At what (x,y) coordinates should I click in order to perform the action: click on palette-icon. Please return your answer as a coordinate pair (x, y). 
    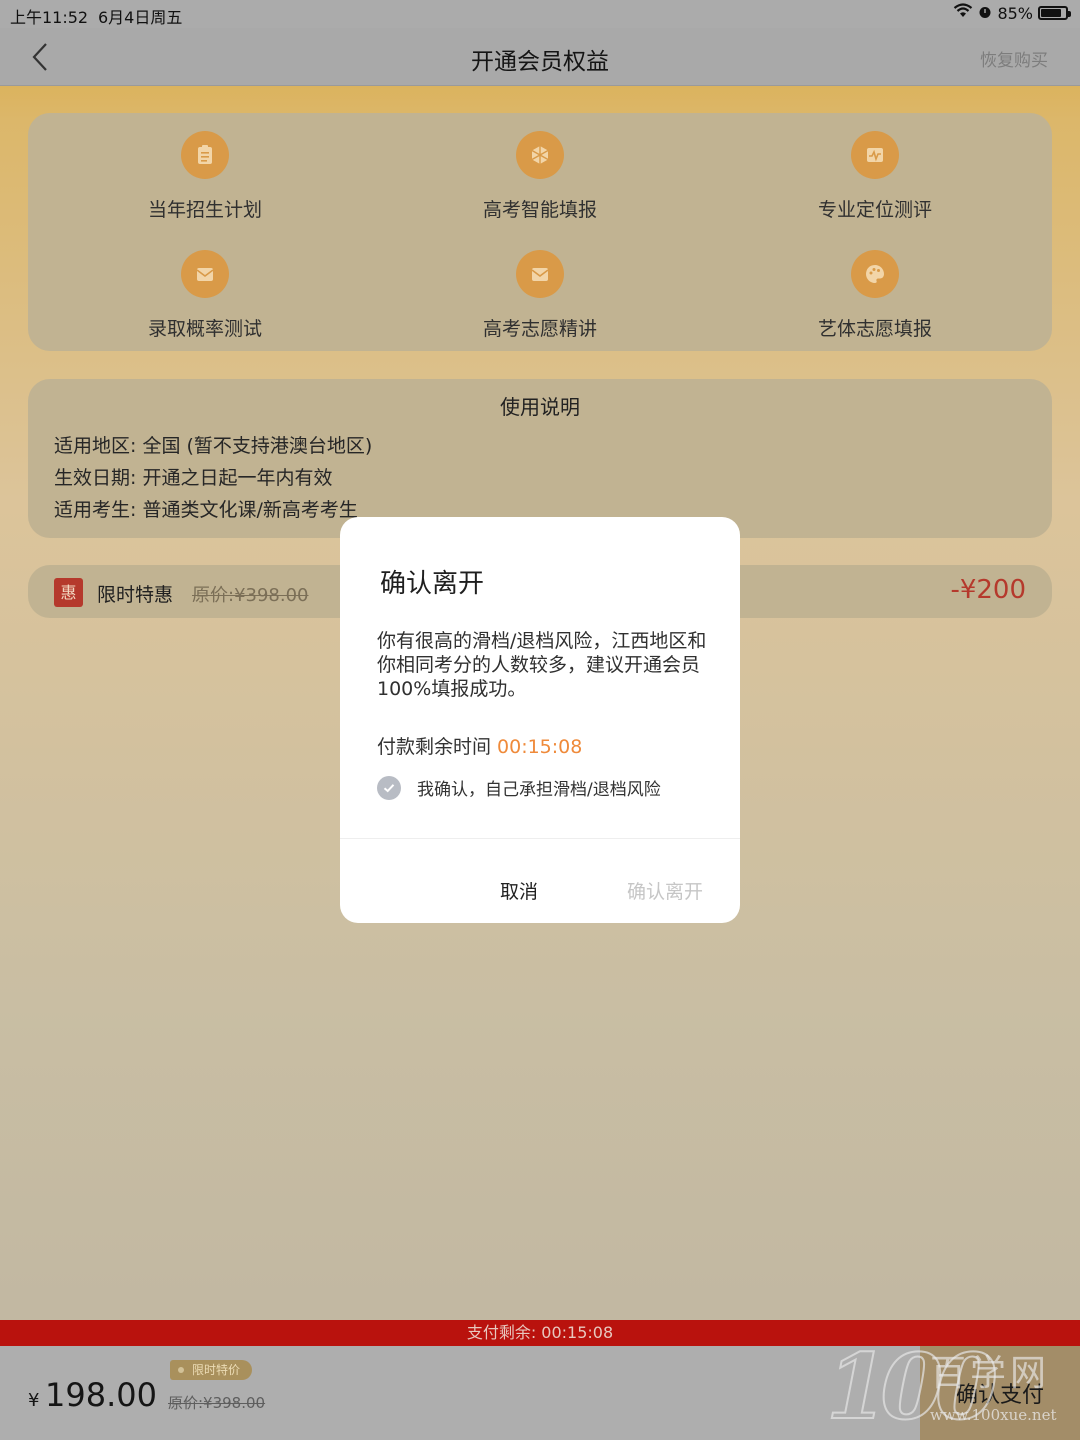
    Looking at the image, I should click on (875, 274).